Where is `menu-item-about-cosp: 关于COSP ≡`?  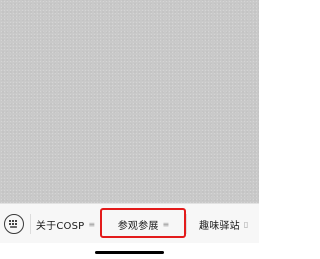 menu-item-about-cosp: 关于COSP ≡ is located at coordinates (65, 224).